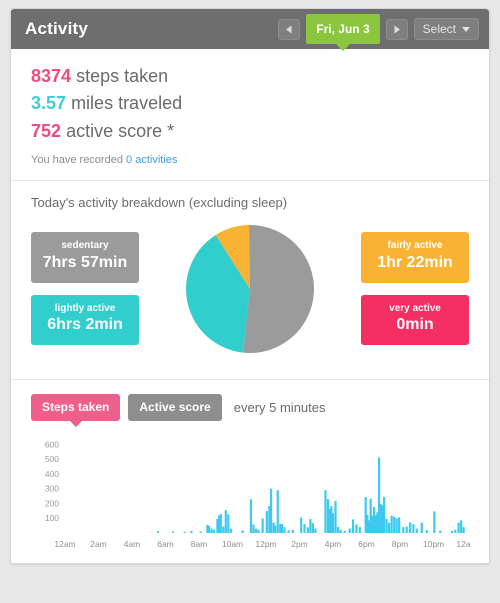 The height and width of the screenshot is (603, 500). I want to click on steps-label: steps taken, so click(122, 76).